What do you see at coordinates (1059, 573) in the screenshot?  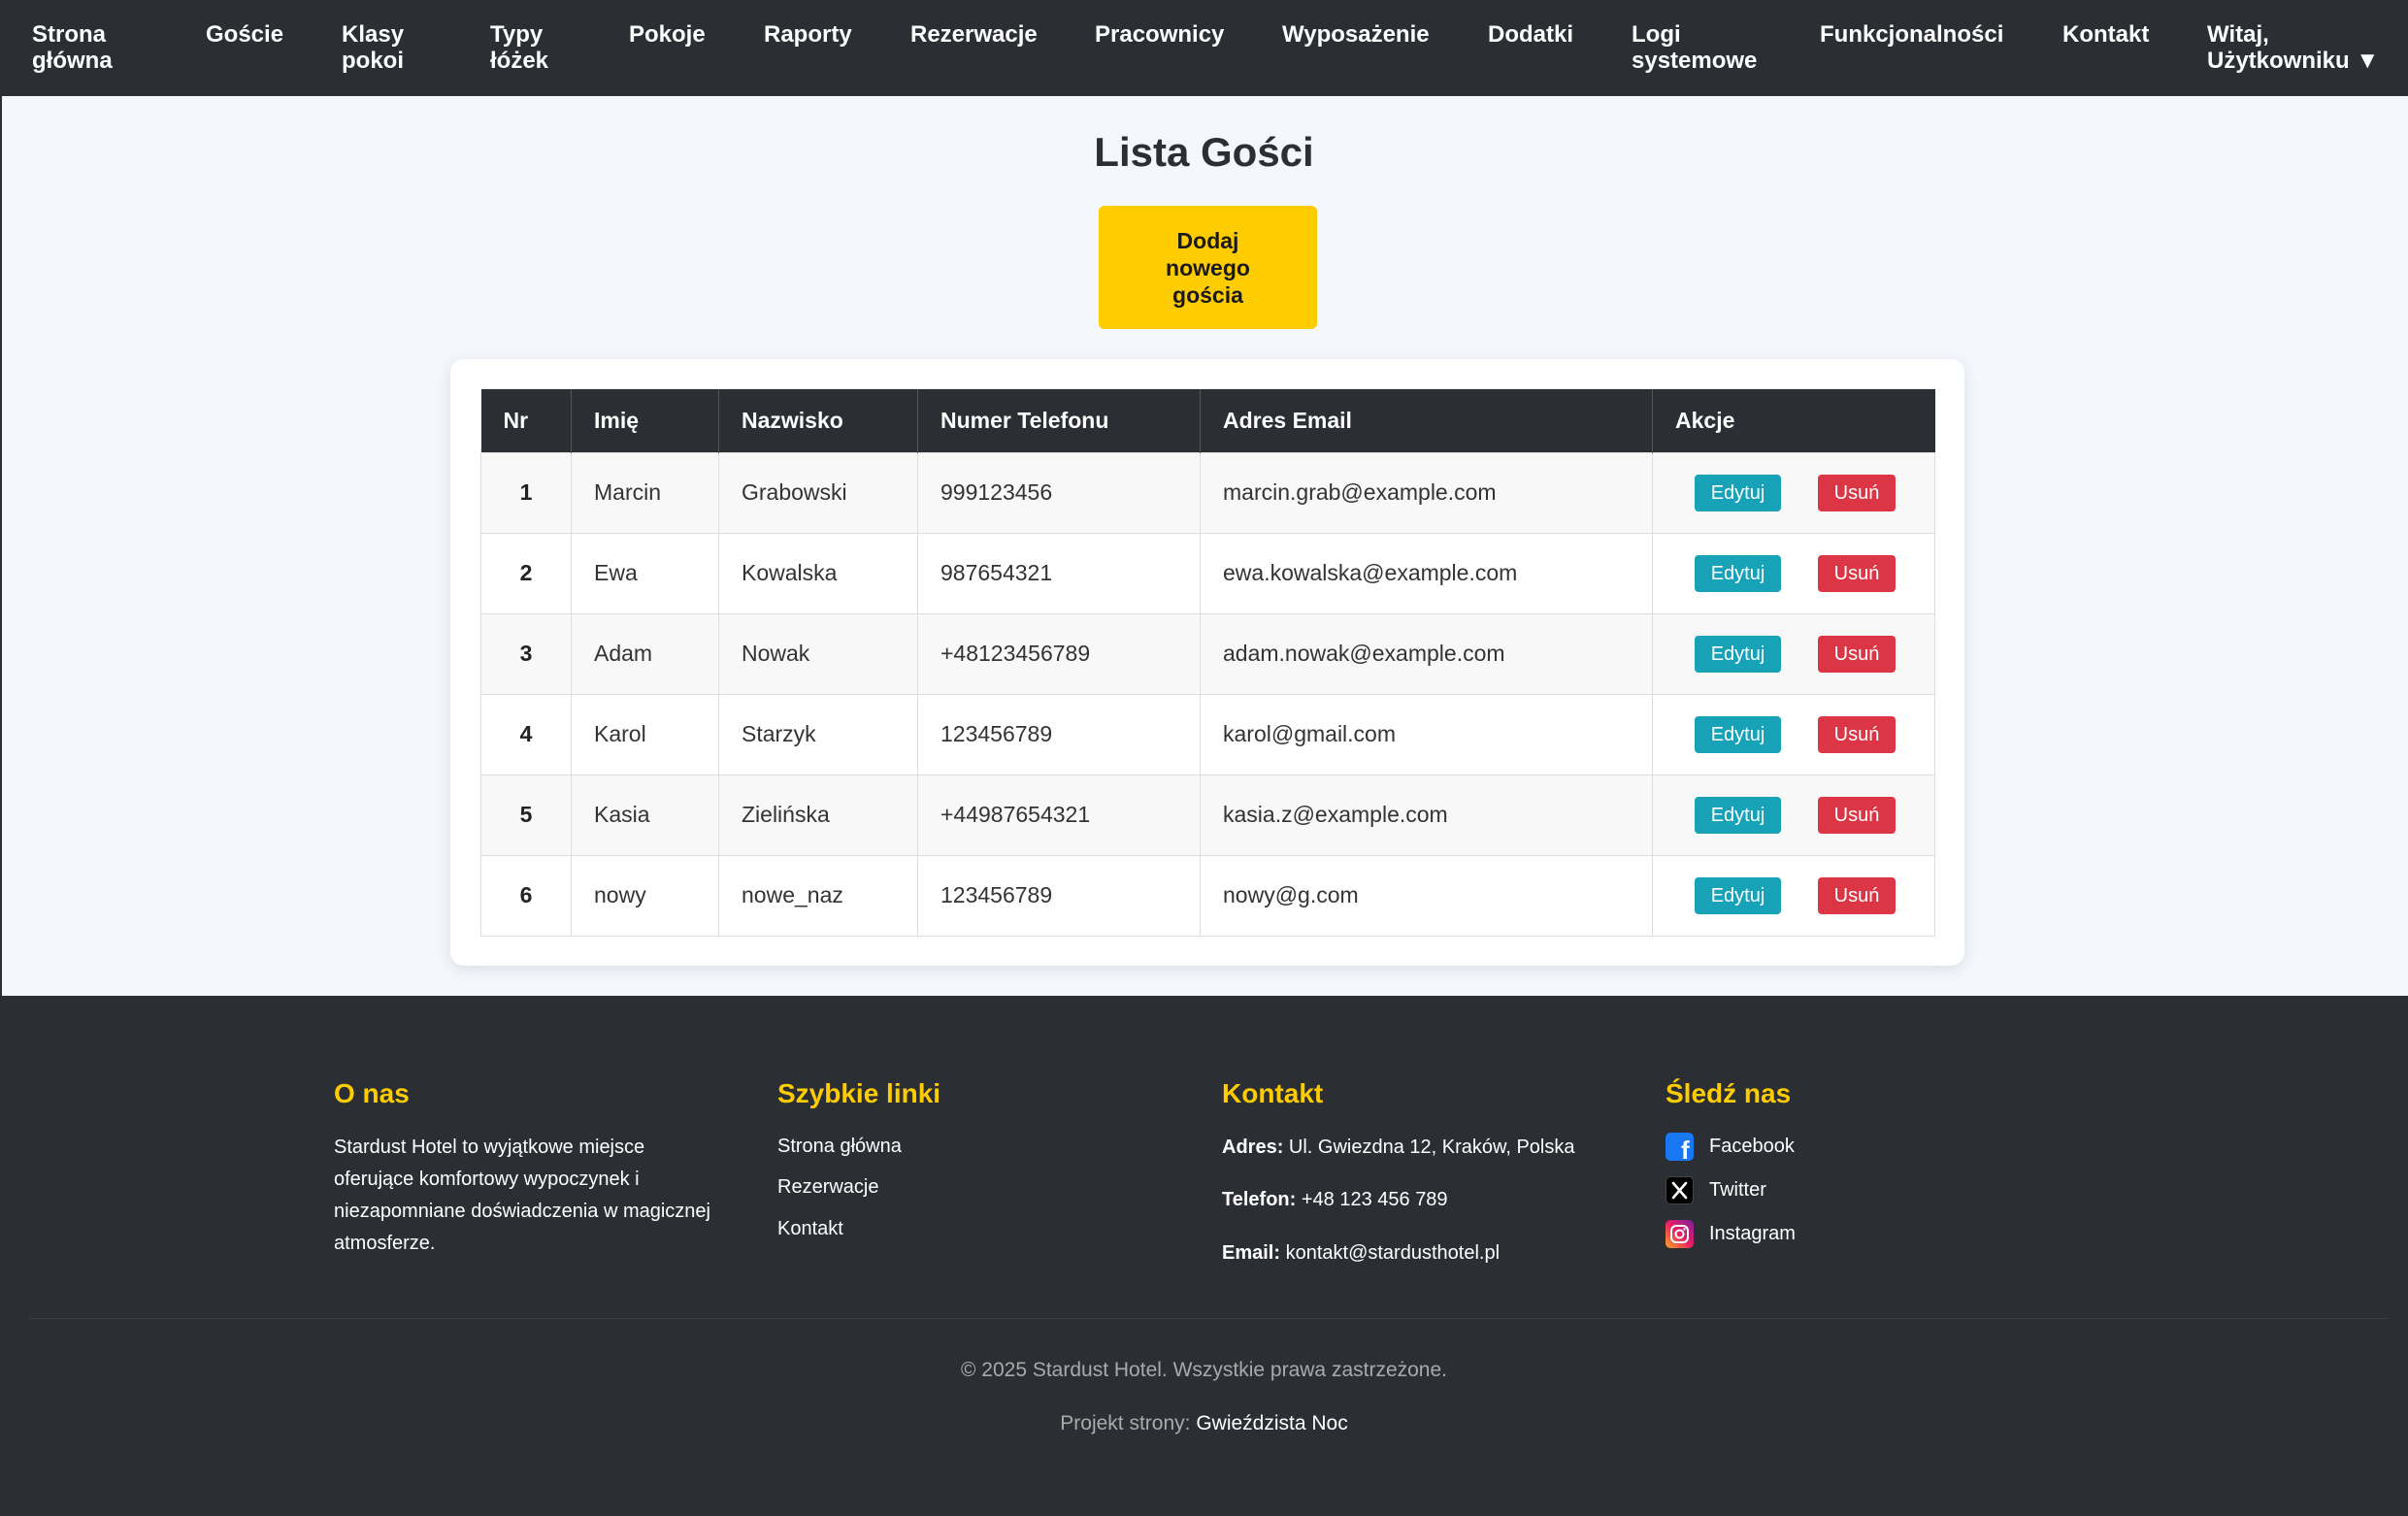 I see `cell-phone: 987654321` at bounding box center [1059, 573].